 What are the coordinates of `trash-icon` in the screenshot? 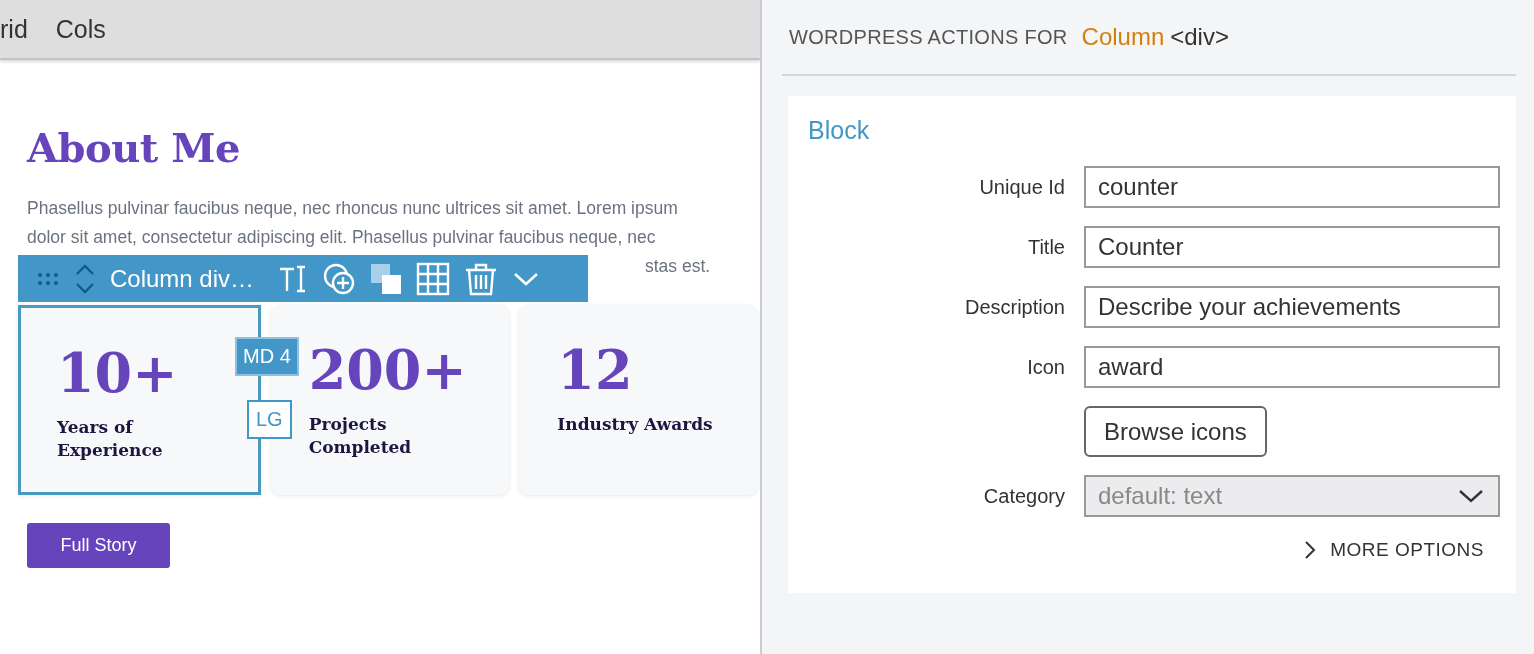 It's located at (481, 278).